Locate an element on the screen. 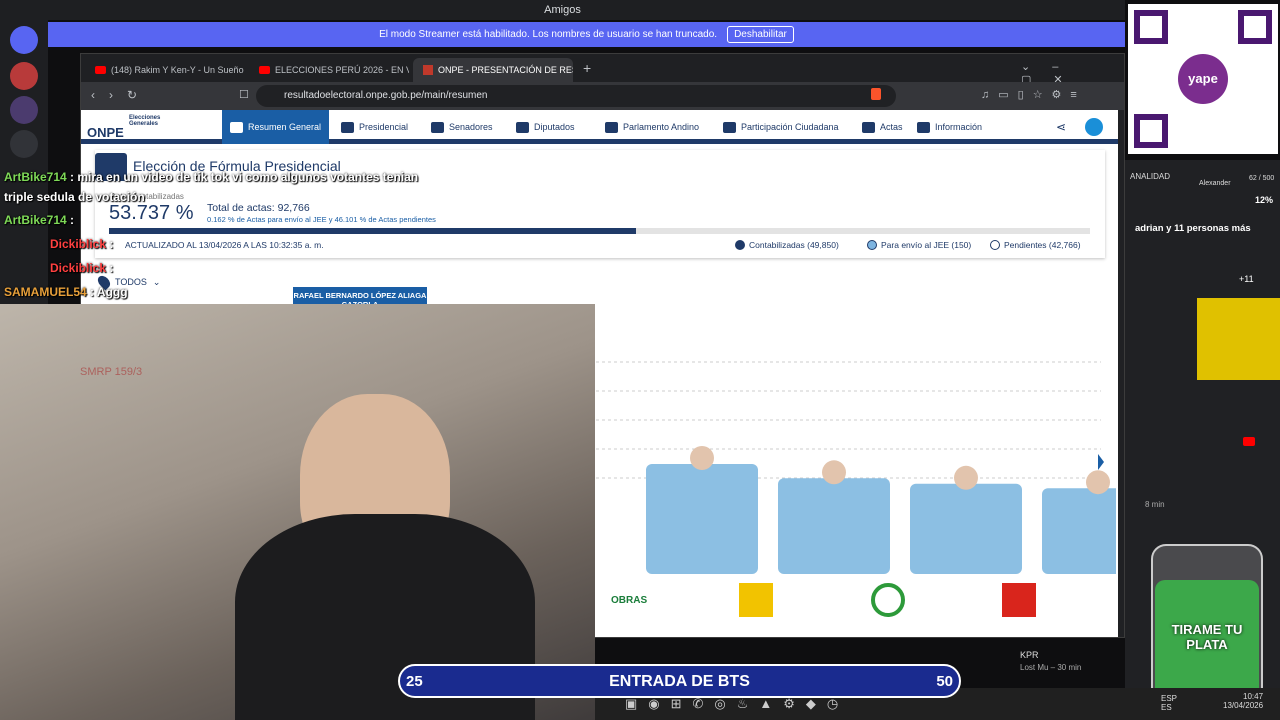  kpr-name: KPR is located at coordinates (1029, 655).